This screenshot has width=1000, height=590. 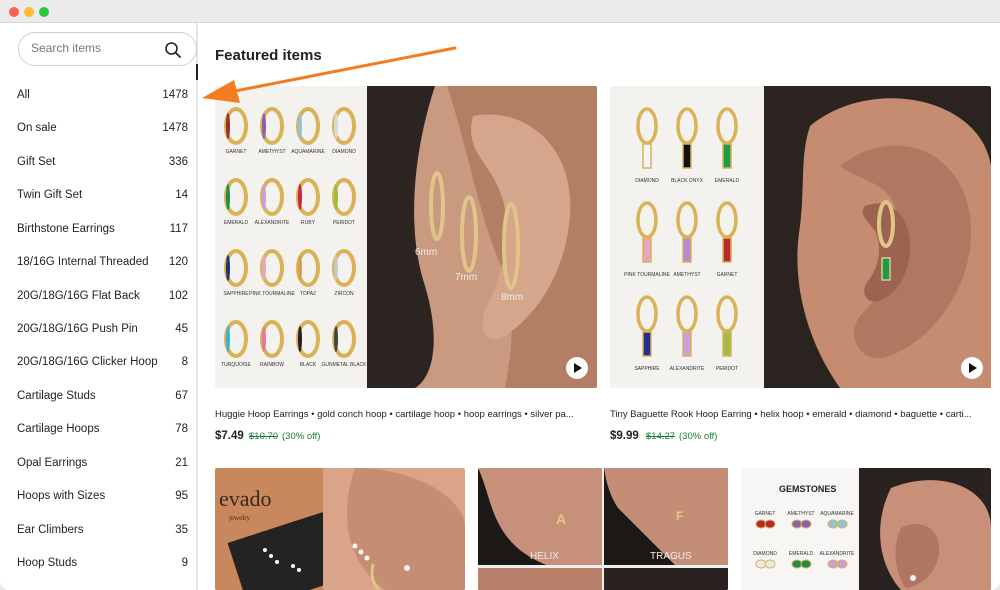 What do you see at coordinates (301, 436) in the screenshot?
I see `listing-discount: (30% off)` at bounding box center [301, 436].